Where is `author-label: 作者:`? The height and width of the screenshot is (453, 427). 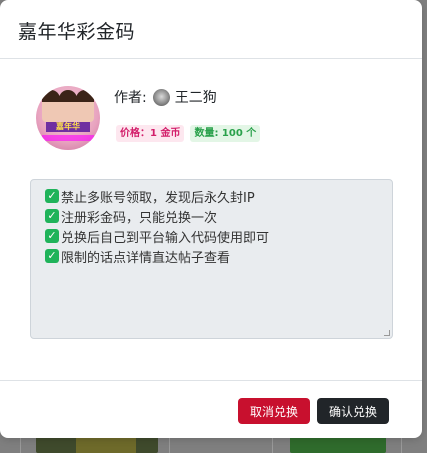
author-label: 作者: is located at coordinates (130, 98).